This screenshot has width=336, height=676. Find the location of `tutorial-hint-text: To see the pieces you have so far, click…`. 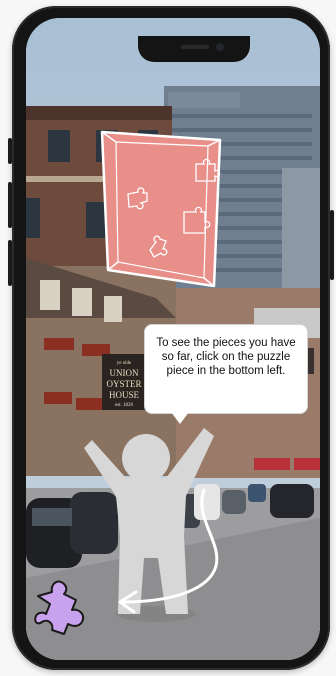

tutorial-hint-text: To see the pieces you have so far, click… is located at coordinates (226, 357).